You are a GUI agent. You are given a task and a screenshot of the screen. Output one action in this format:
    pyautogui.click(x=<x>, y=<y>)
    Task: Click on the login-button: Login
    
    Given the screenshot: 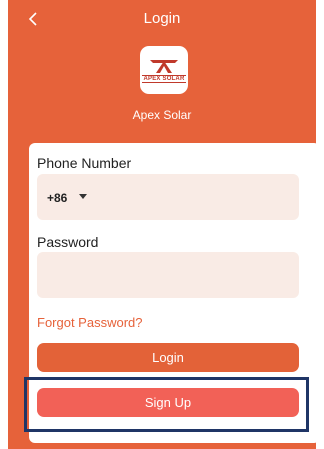 What is the action you would take?
    pyautogui.click(x=168, y=357)
    